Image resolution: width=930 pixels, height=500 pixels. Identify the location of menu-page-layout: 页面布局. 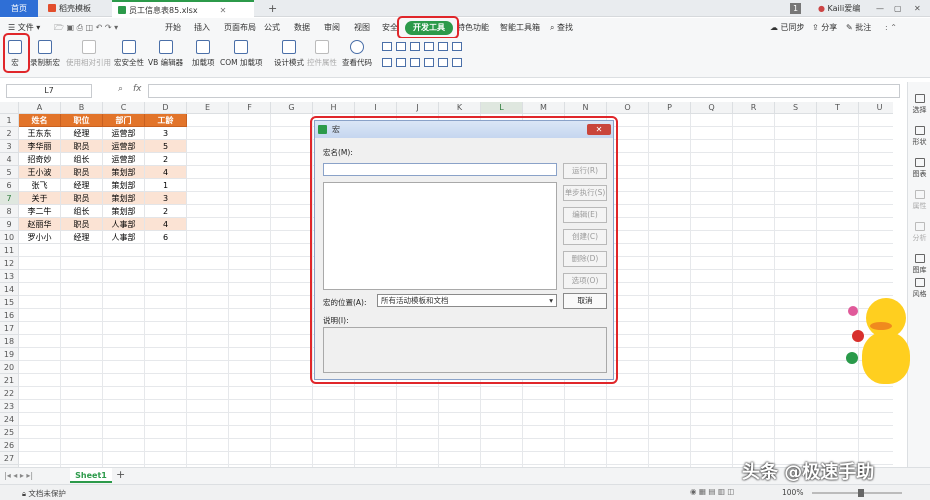
(240, 28).